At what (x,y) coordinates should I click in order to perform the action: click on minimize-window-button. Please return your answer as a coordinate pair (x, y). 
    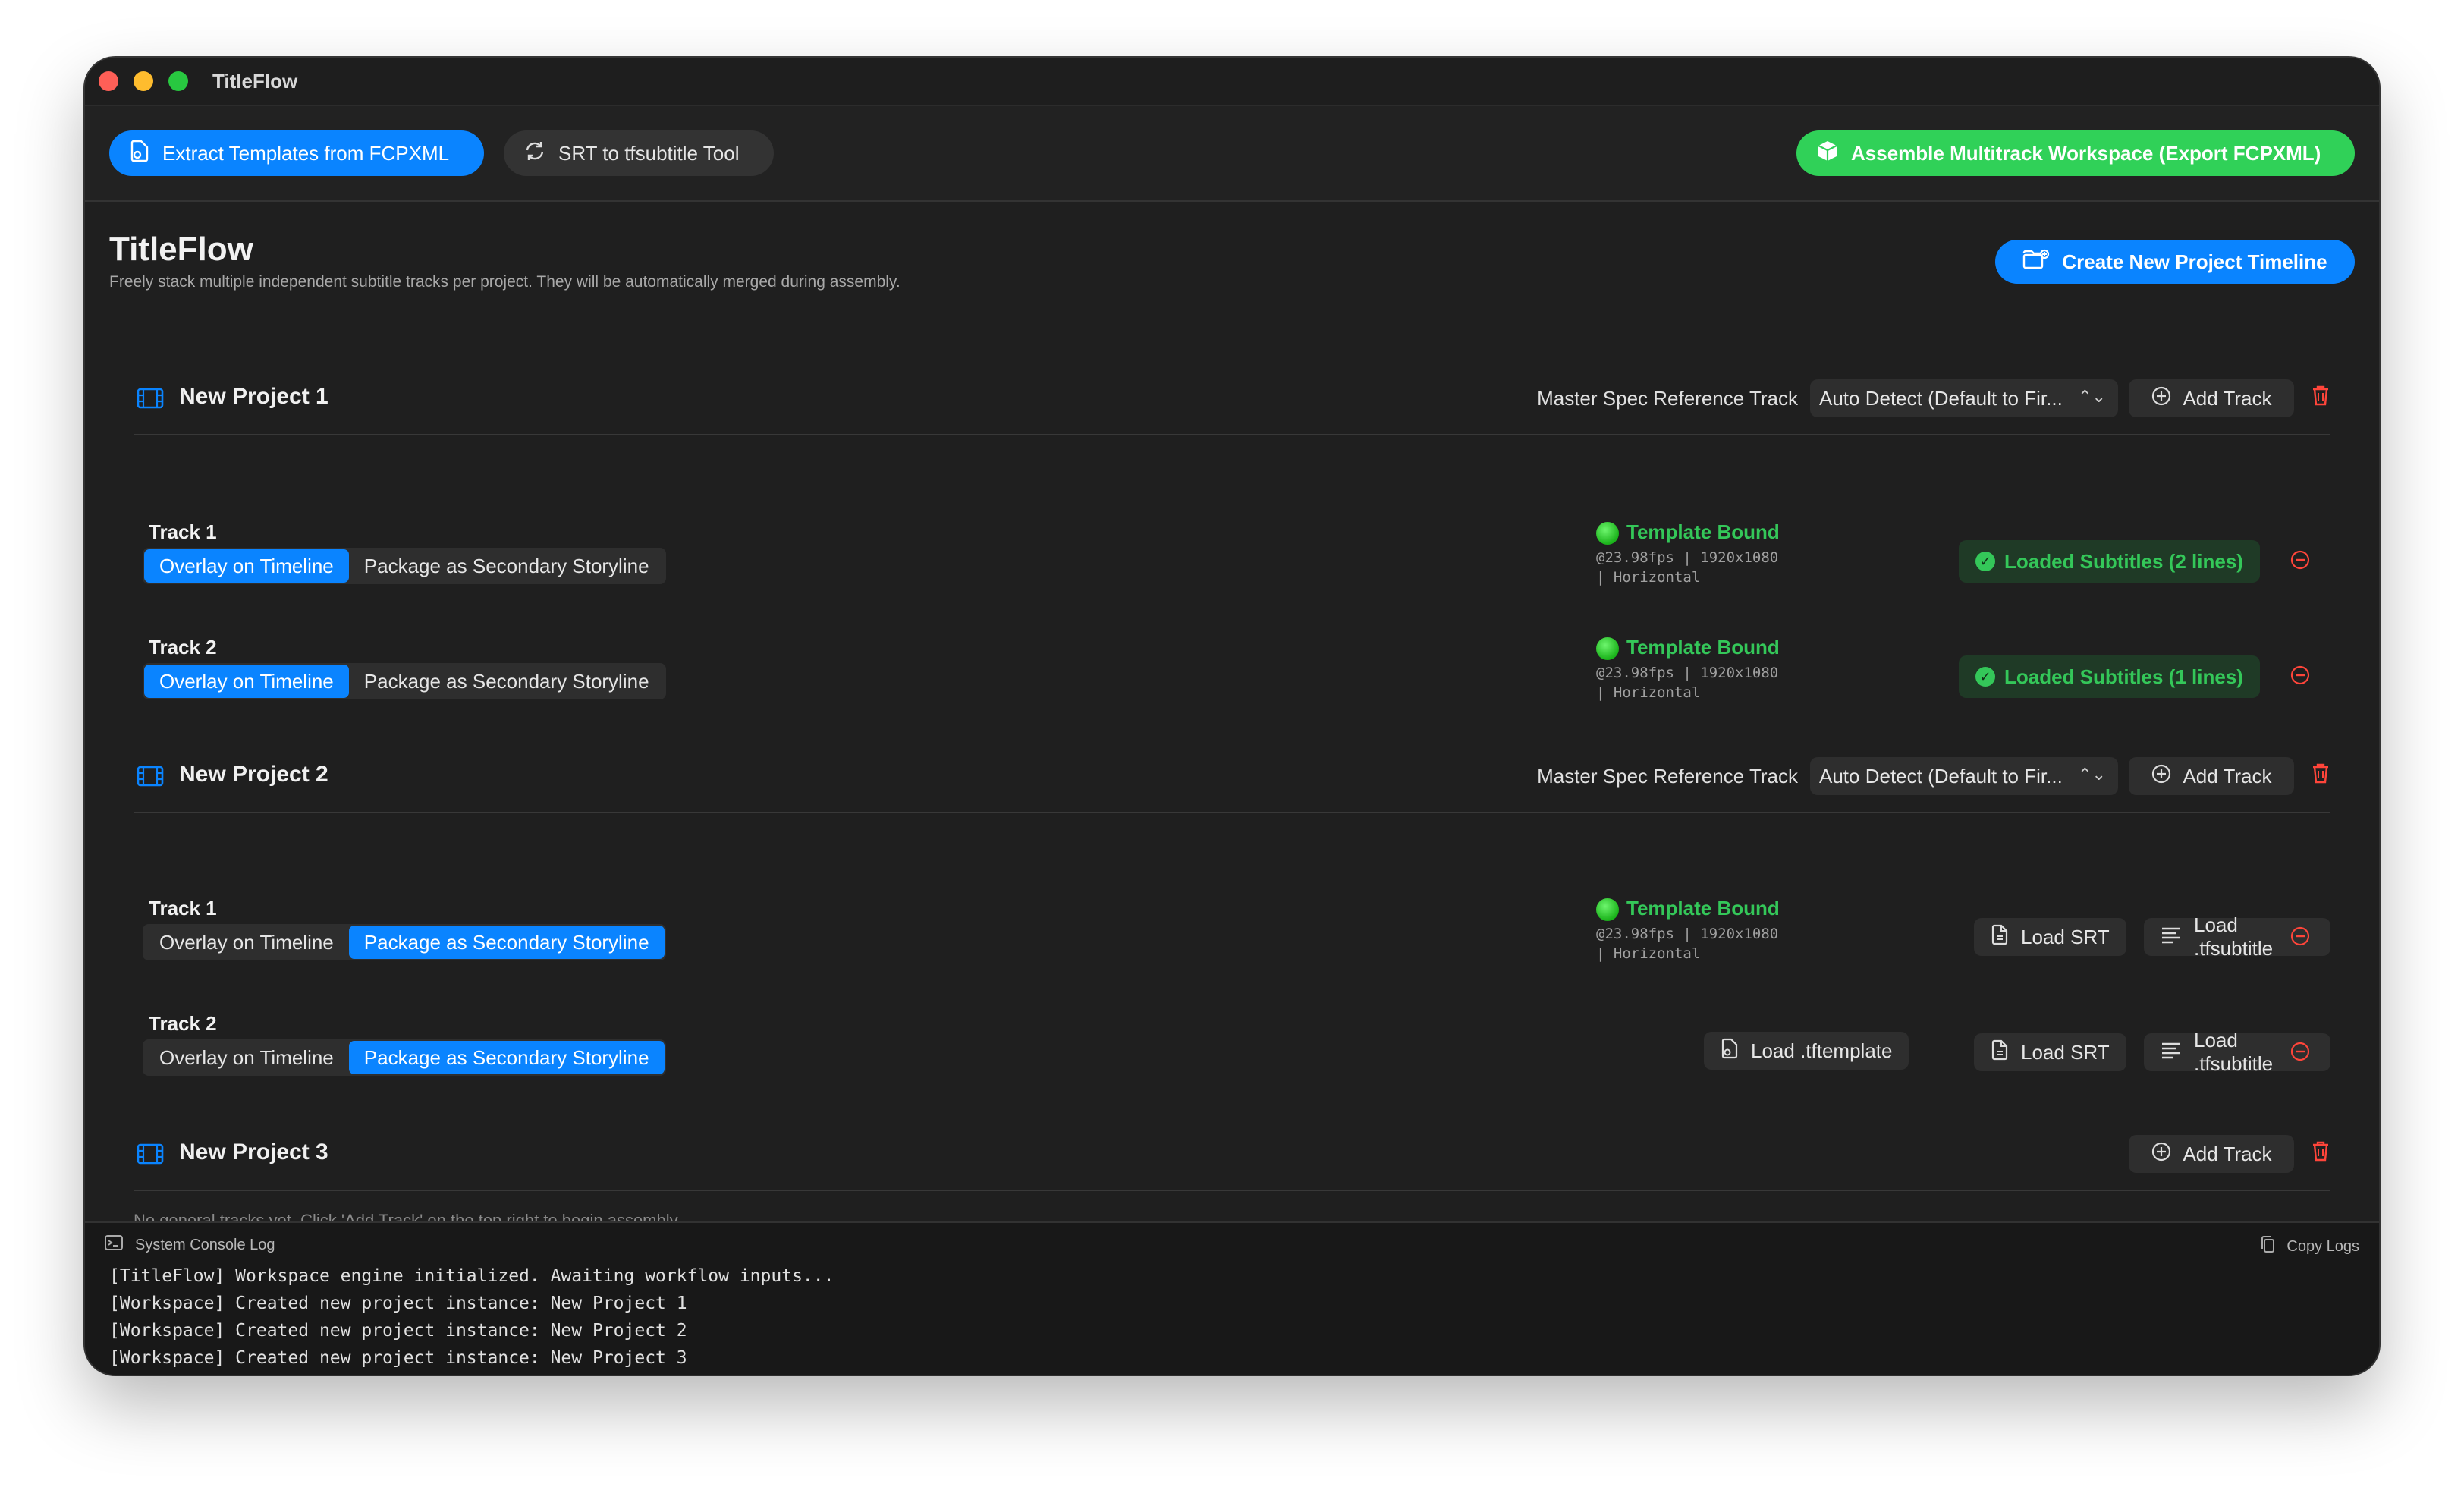
    Looking at the image, I should click on (143, 81).